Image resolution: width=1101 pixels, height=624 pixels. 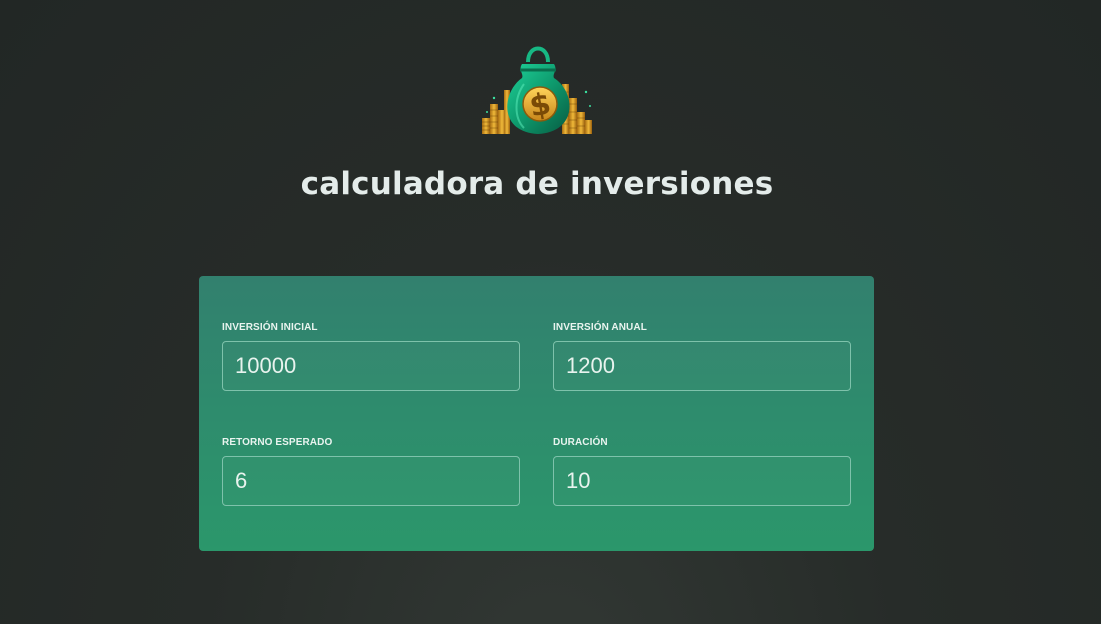 I want to click on logo: $, so click(x=537, y=89).